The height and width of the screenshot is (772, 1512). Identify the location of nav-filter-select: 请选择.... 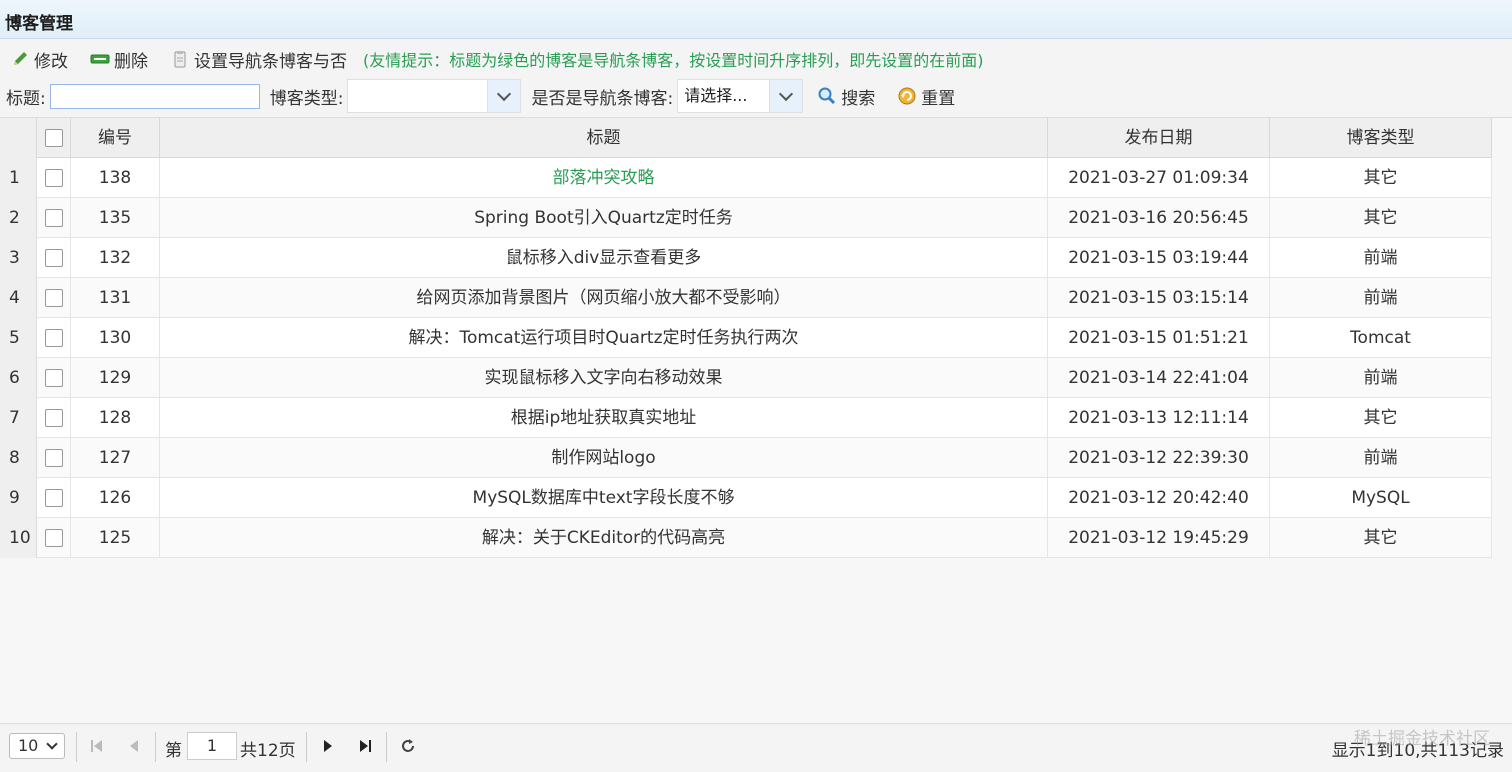
(740, 96).